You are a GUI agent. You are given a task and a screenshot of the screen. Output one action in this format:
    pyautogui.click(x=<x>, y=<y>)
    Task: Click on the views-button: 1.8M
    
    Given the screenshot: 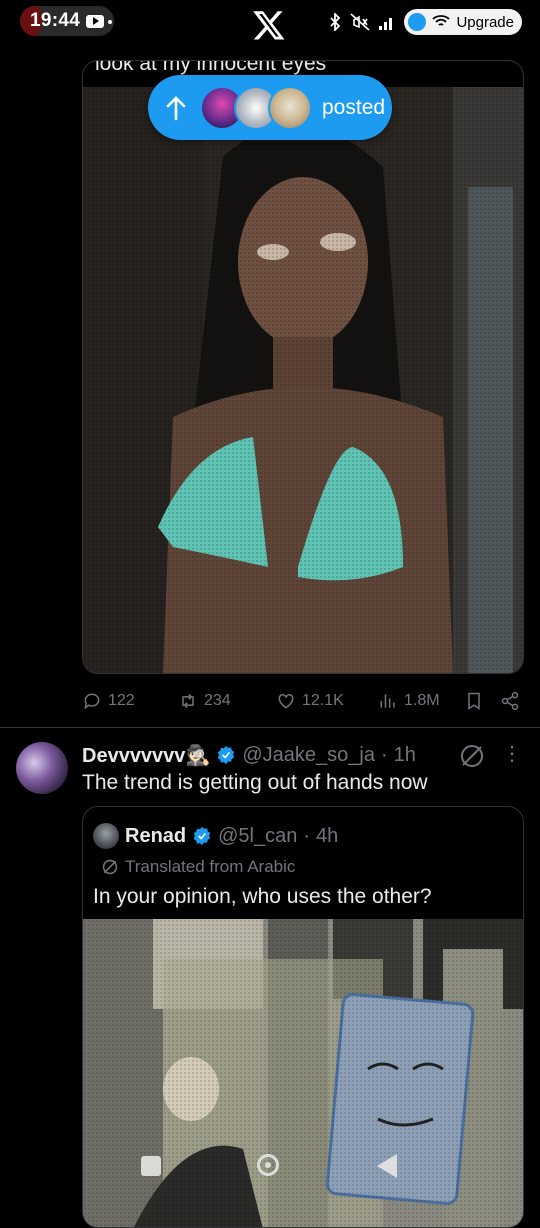 What is the action you would take?
    pyautogui.click(x=409, y=701)
    